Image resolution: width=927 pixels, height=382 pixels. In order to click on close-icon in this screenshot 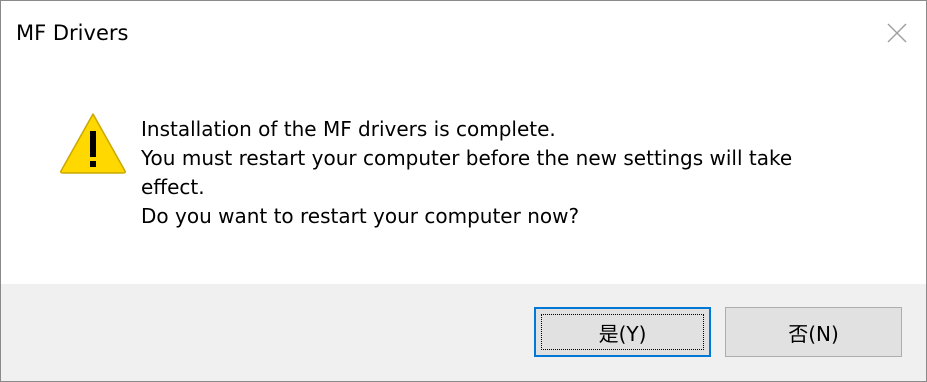, I will do `click(897, 33)`.